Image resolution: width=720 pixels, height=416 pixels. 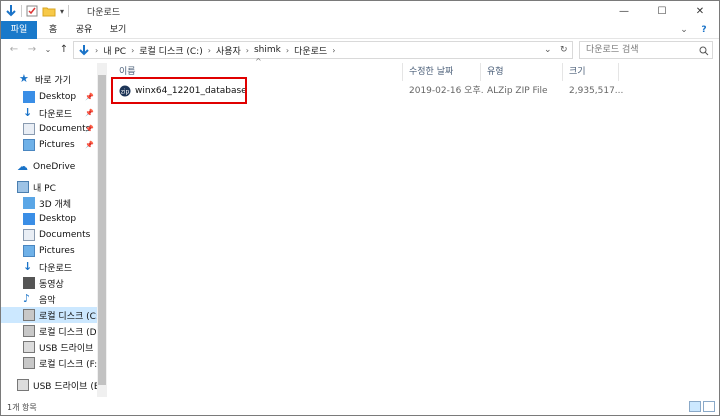 What do you see at coordinates (310, 50) in the screenshot?
I see `breadcrumb-downloads: 다운로드` at bounding box center [310, 50].